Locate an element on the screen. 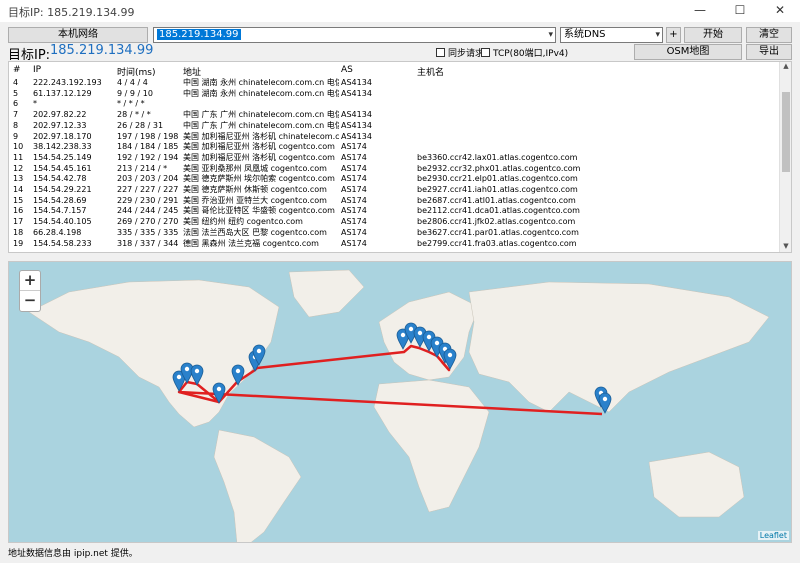 The width and height of the screenshot is (800, 563). local-network-button: 本机网络 is located at coordinates (78, 35).